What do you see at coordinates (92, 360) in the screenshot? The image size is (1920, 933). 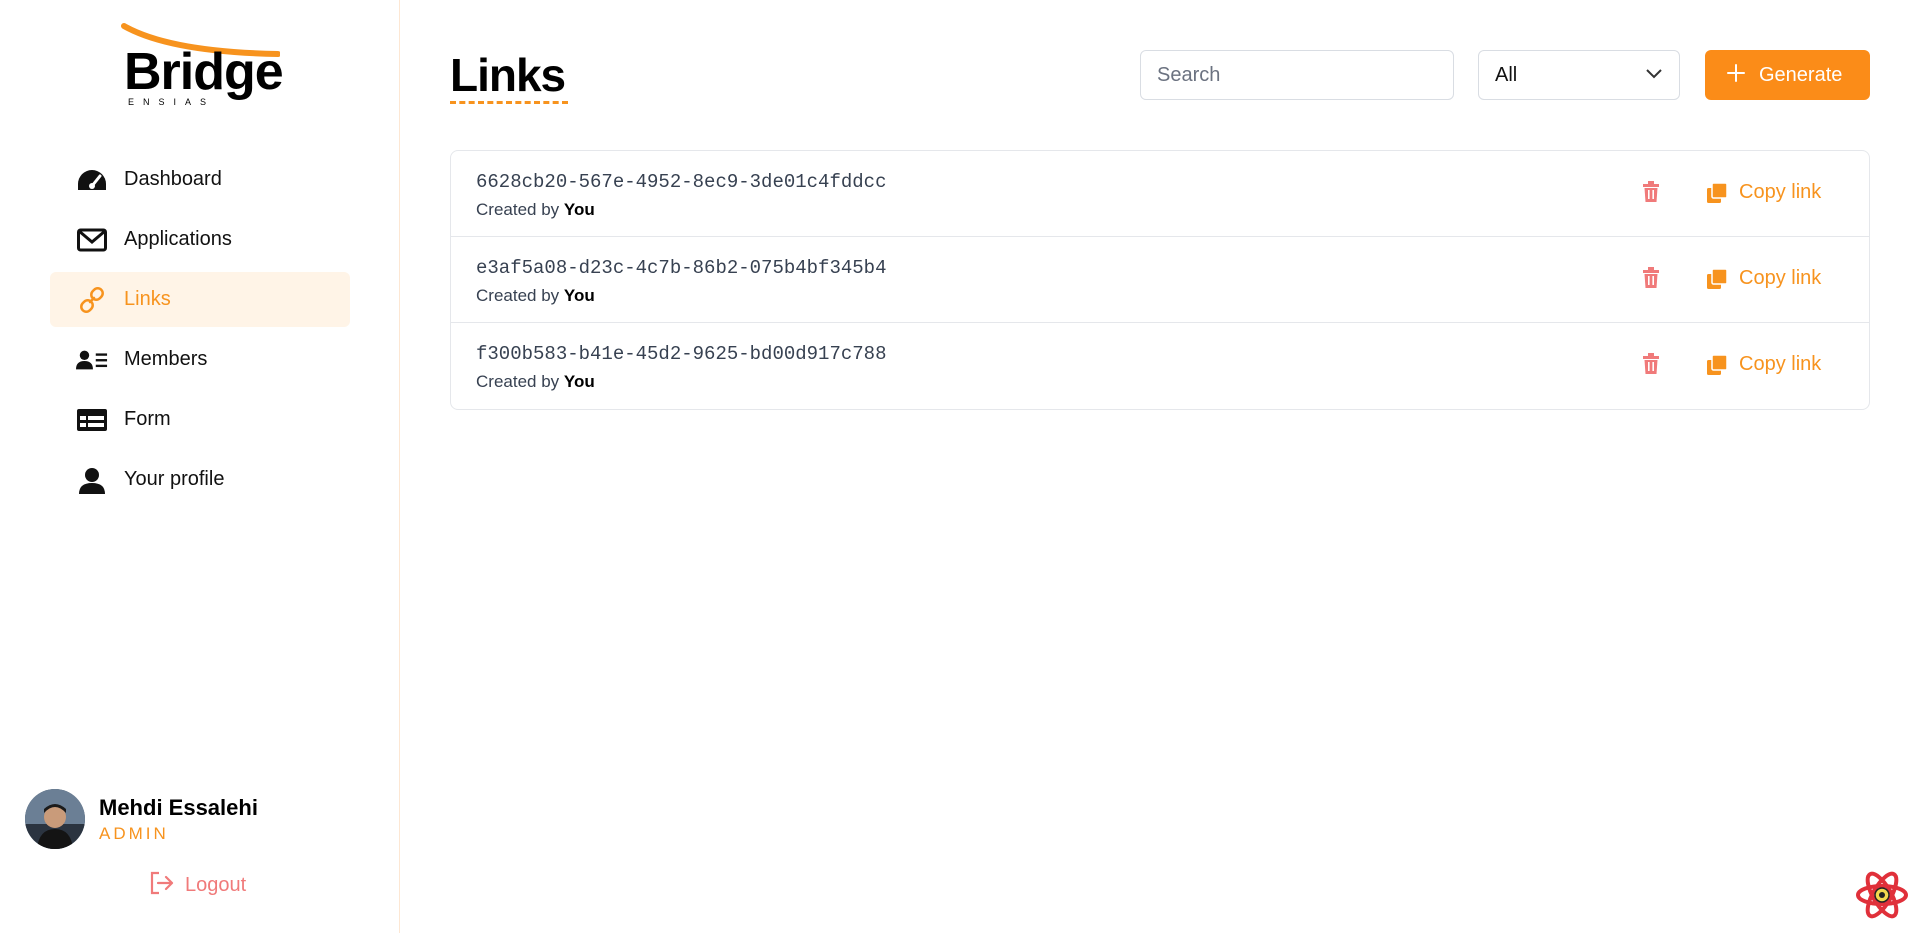 I see `members-icon` at bounding box center [92, 360].